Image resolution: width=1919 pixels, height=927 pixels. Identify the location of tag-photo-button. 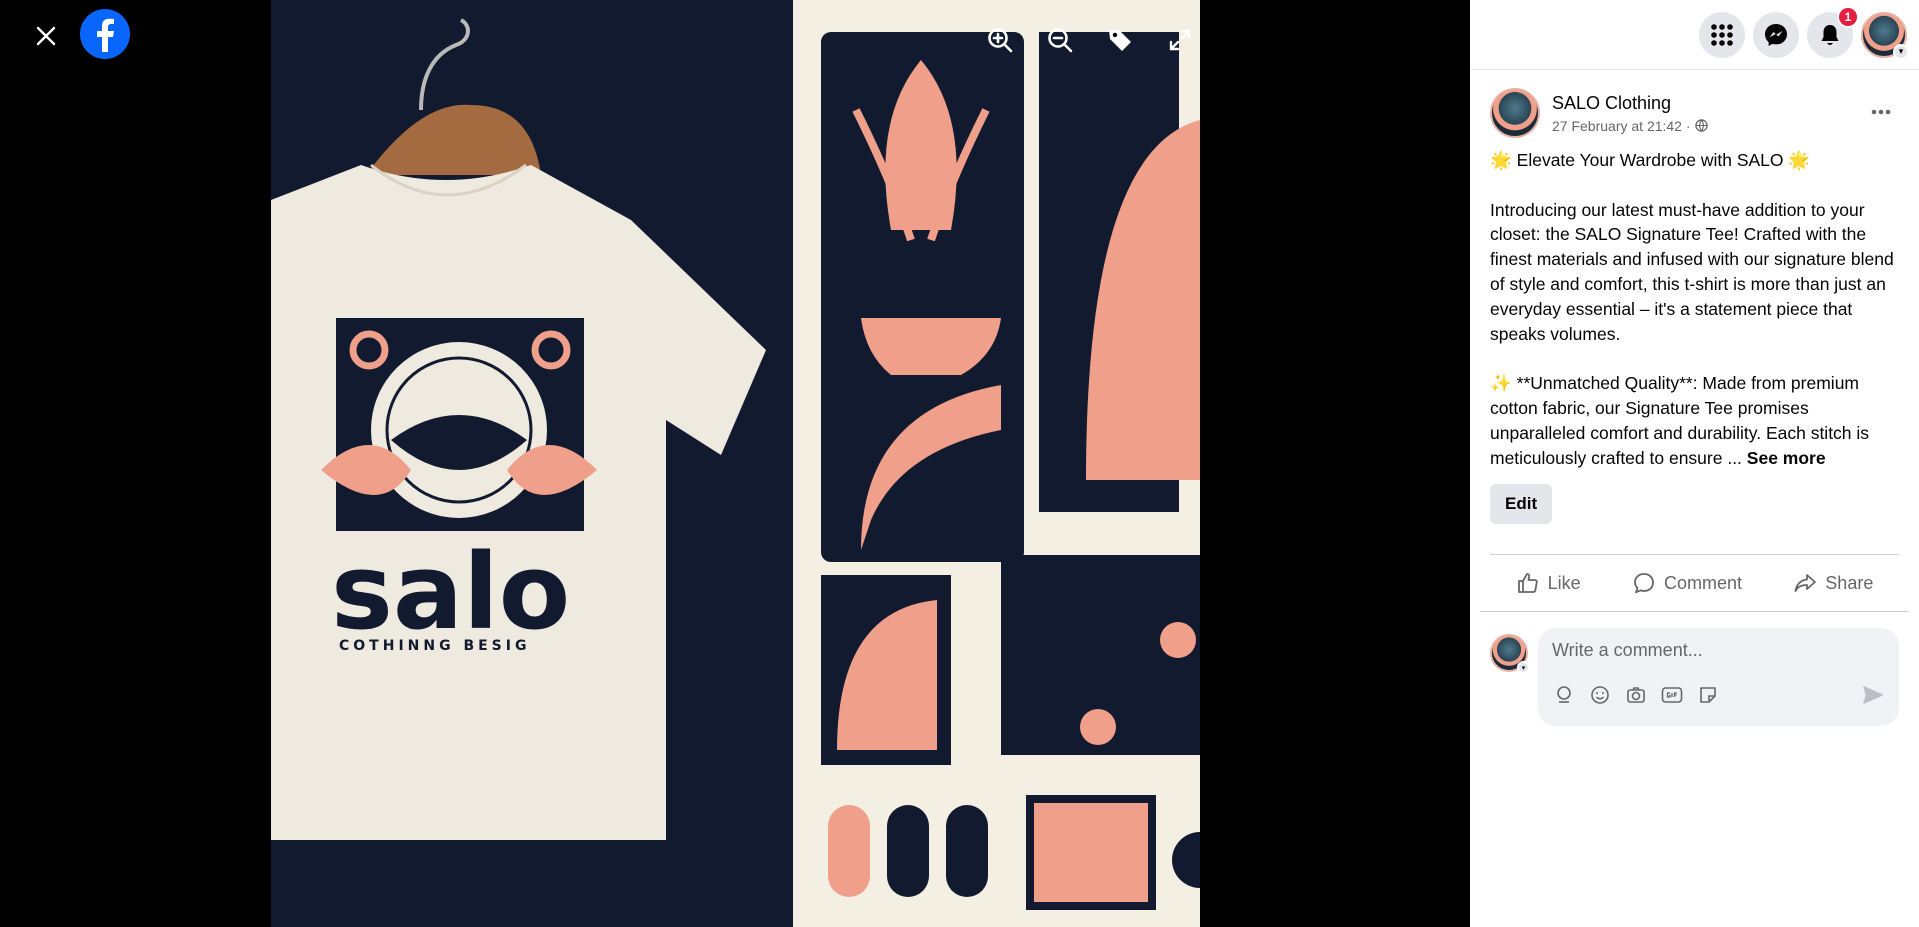
(1120, 40).